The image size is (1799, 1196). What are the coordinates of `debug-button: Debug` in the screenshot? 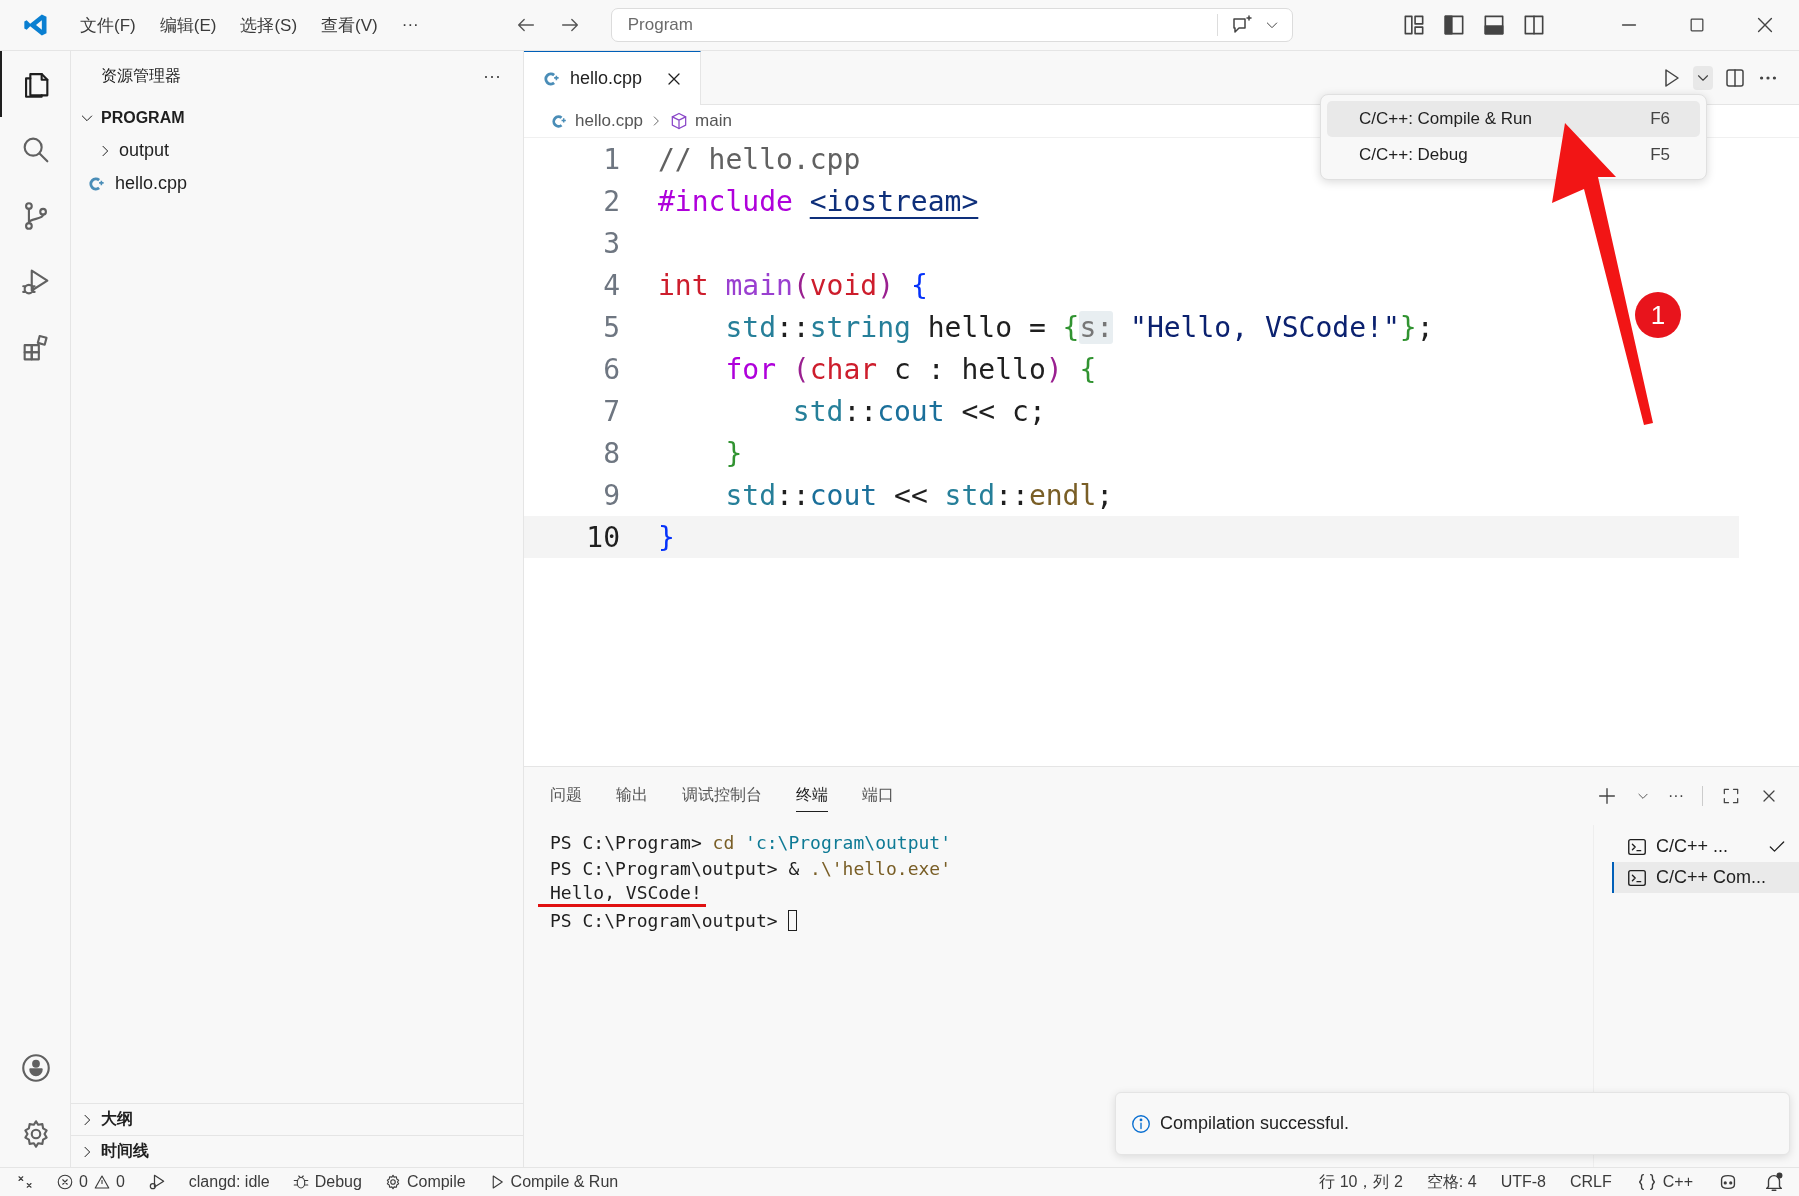 It's located at (326, 1182).